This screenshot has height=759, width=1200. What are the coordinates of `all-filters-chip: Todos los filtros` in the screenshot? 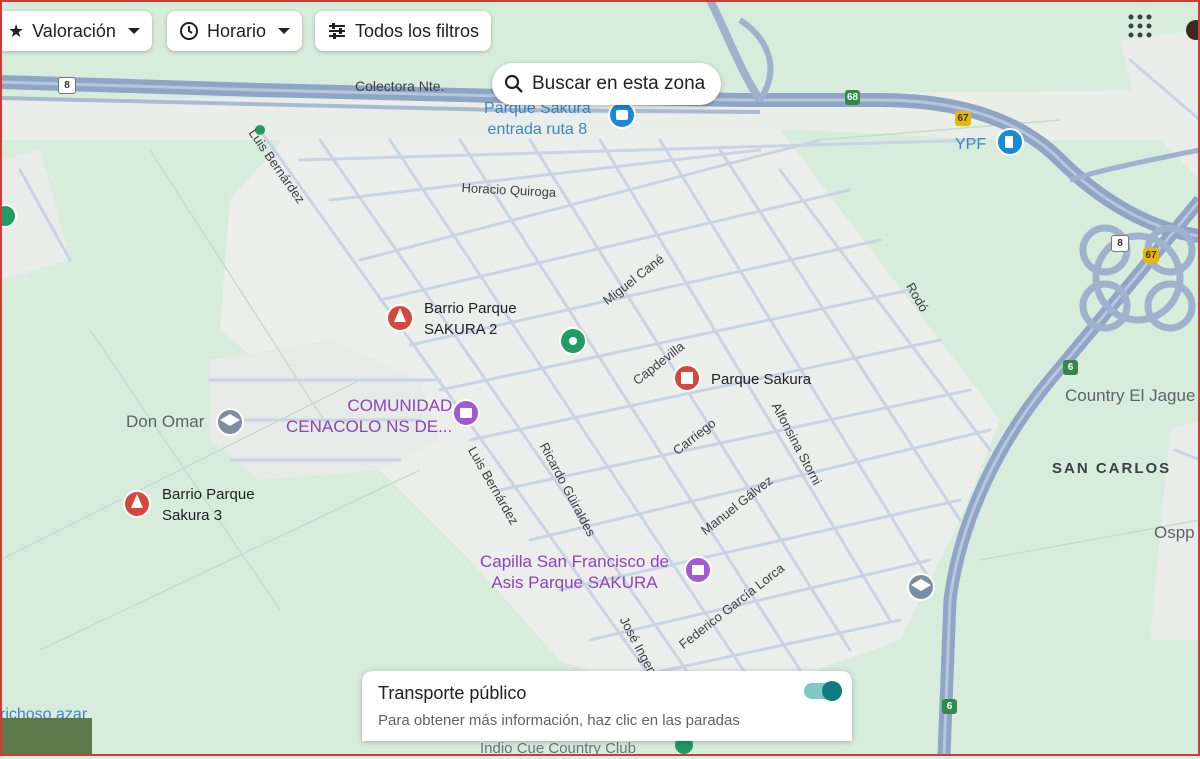 It's located at (403, 31).